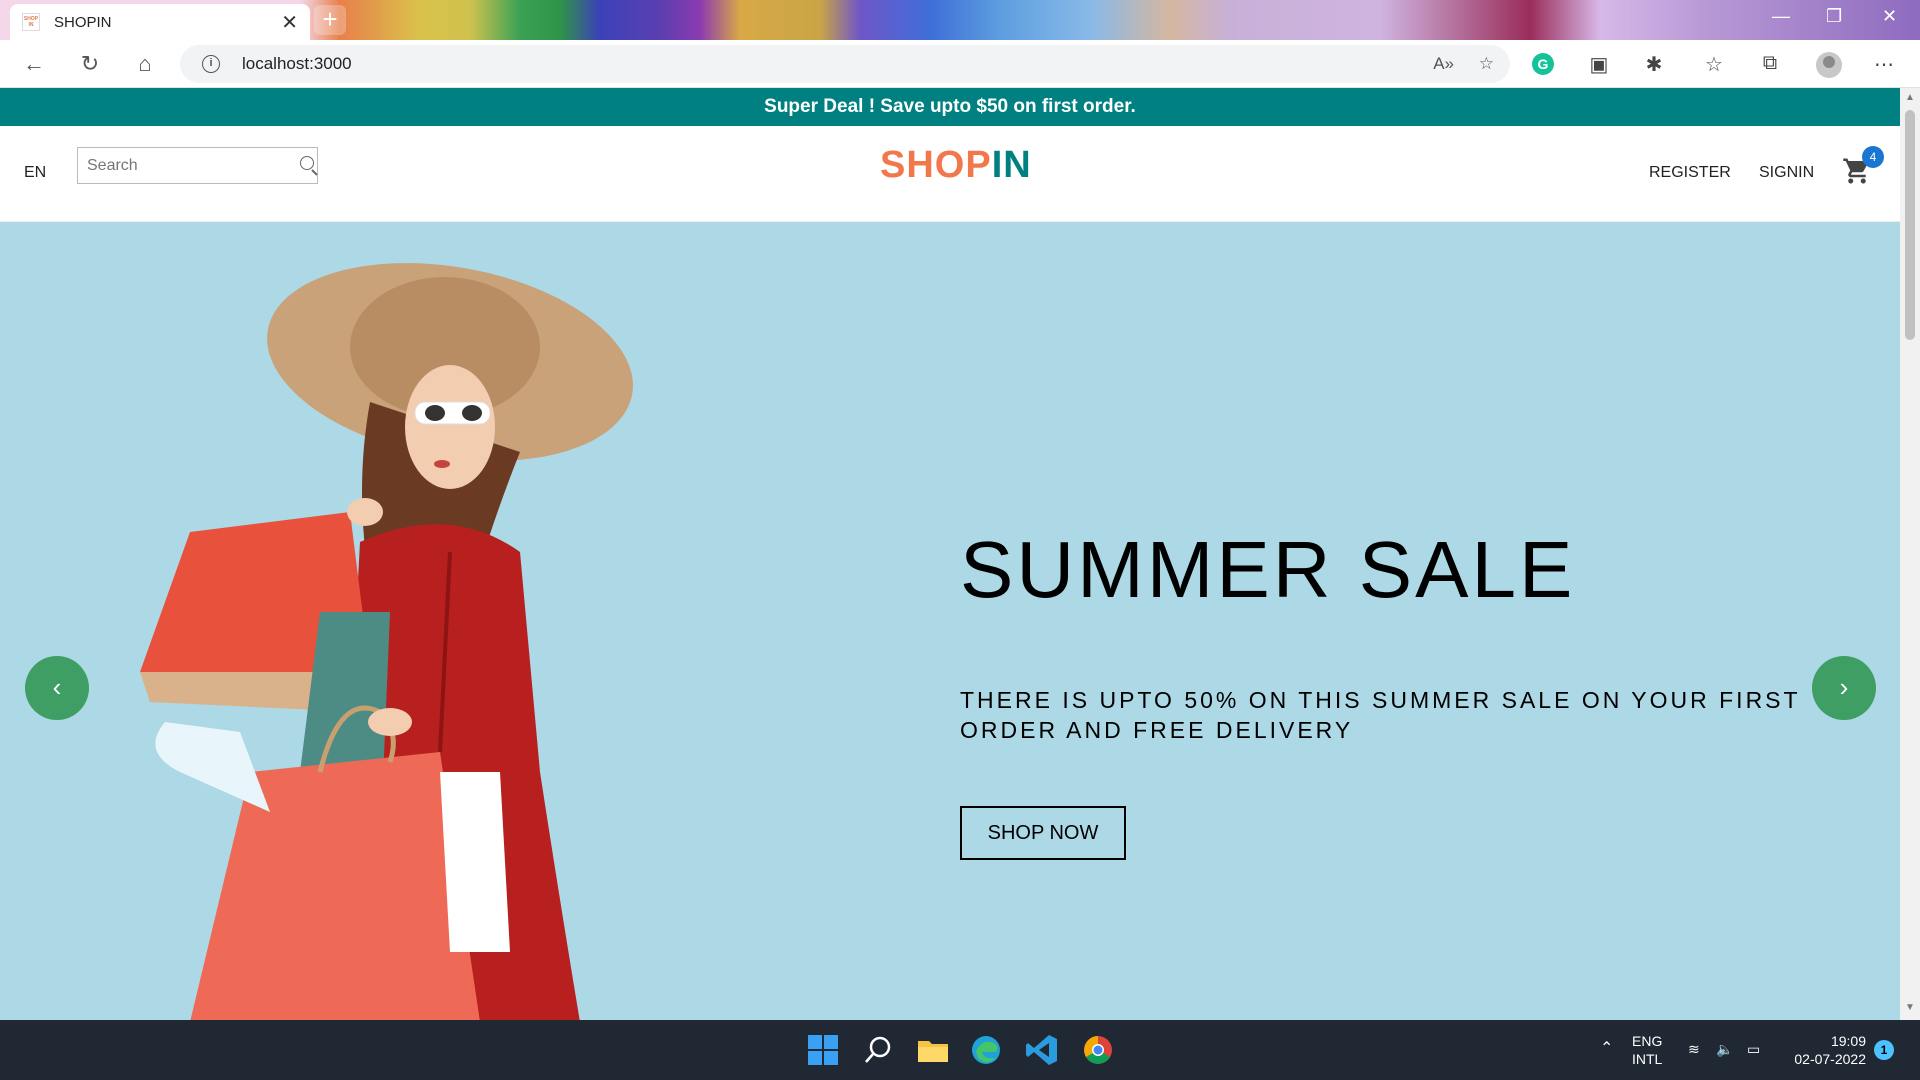 The width and height of the screenshot is (1920, 1080). What do you see at coordinates (1873, 157) in the screenshot?
I see `cart-count-badge: 4` at bounding box center [1873, 157].